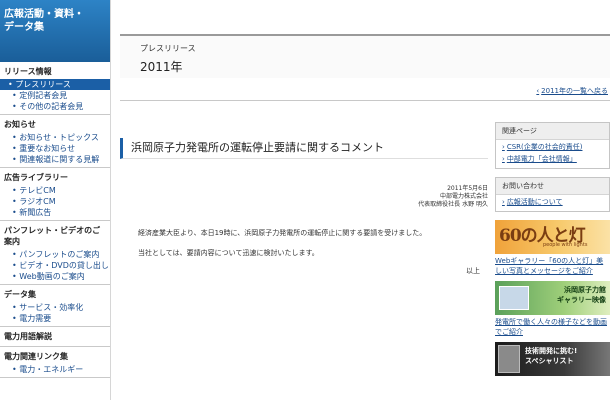 Image resolution: width=610 pixels, height=400 pixels. What do you see at coordinates (581, 295) in the screenshot?
I see `banner-hamaoka-text: 浜岡原子力館 ギャラリー映像` at bounding box center [581, 295].